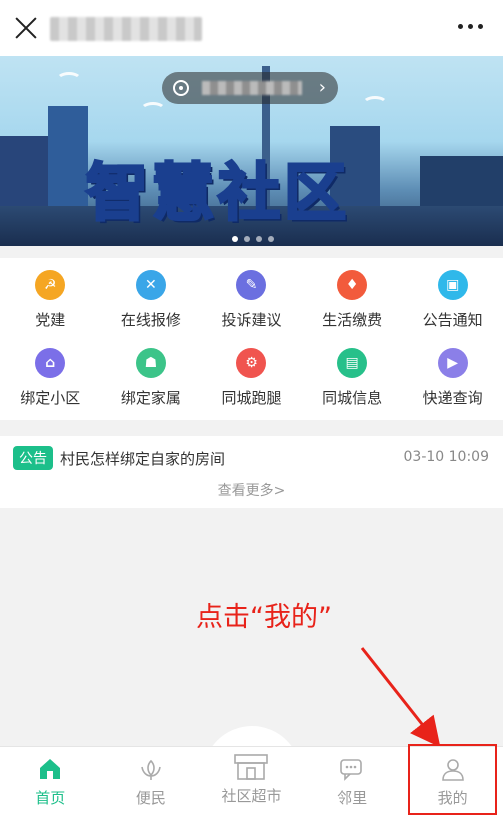  What do you see at coordinates (150, 398) in the screenshot?
I see `menu-item-label: 绑定家属` at bounding box center [150, 398].